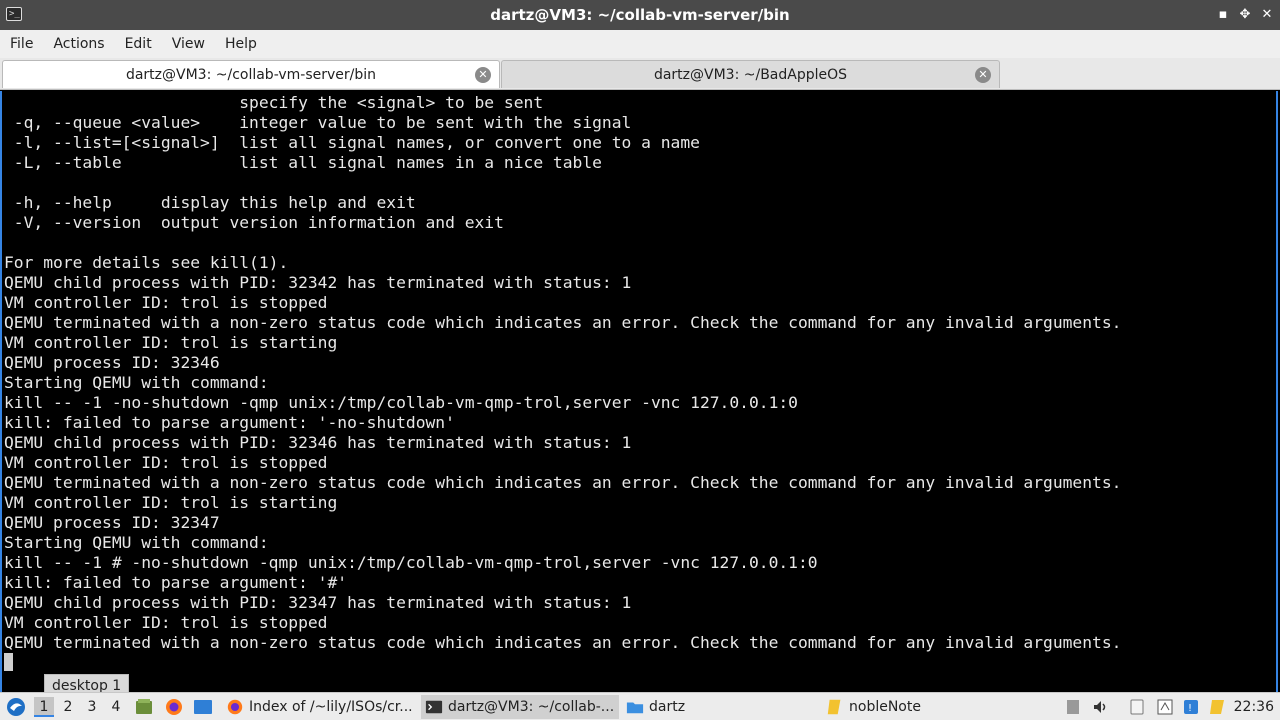 The width and height of the screenshot is (1280, 720). What do you see at coordinates (640, 44) in the screenshot?
I see `menu-bar: File Actions Edit View Help` at bounding box center [640, 44].